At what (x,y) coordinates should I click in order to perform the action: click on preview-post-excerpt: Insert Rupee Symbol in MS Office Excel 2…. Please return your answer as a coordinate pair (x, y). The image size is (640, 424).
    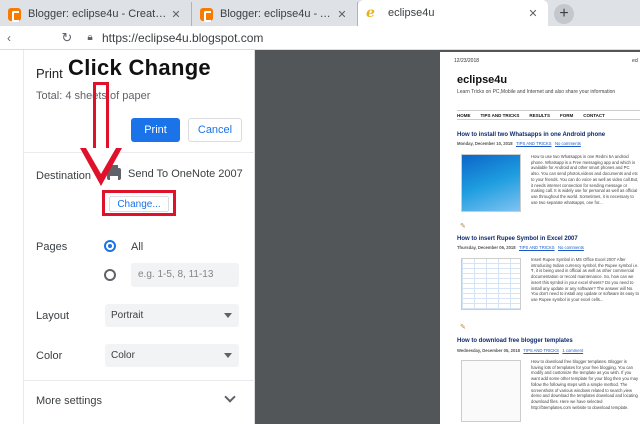
    Looking at the image, I should click on (585, 279).